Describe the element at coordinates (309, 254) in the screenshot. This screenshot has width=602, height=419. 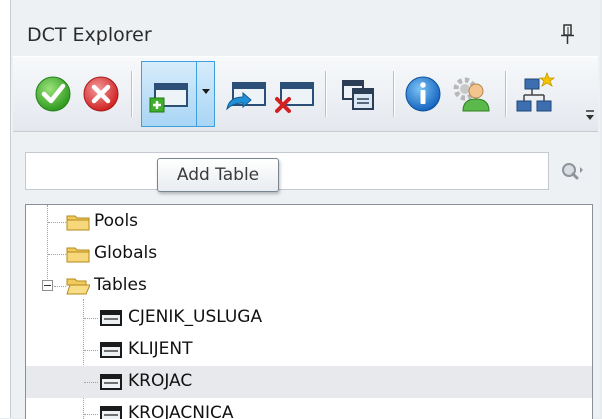
I see `tree-item-globals: Globals` at that location.